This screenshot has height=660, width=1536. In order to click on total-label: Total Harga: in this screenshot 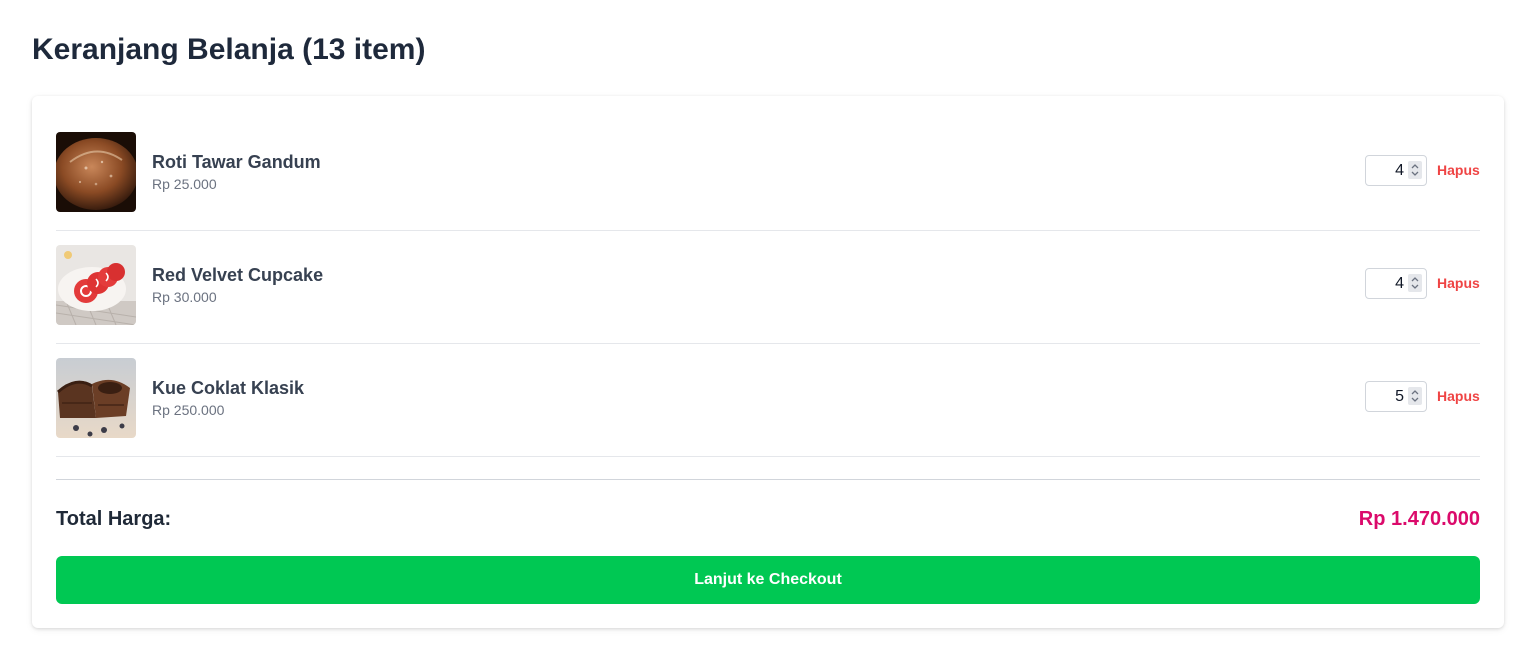, I will do `click(114, 519)`.